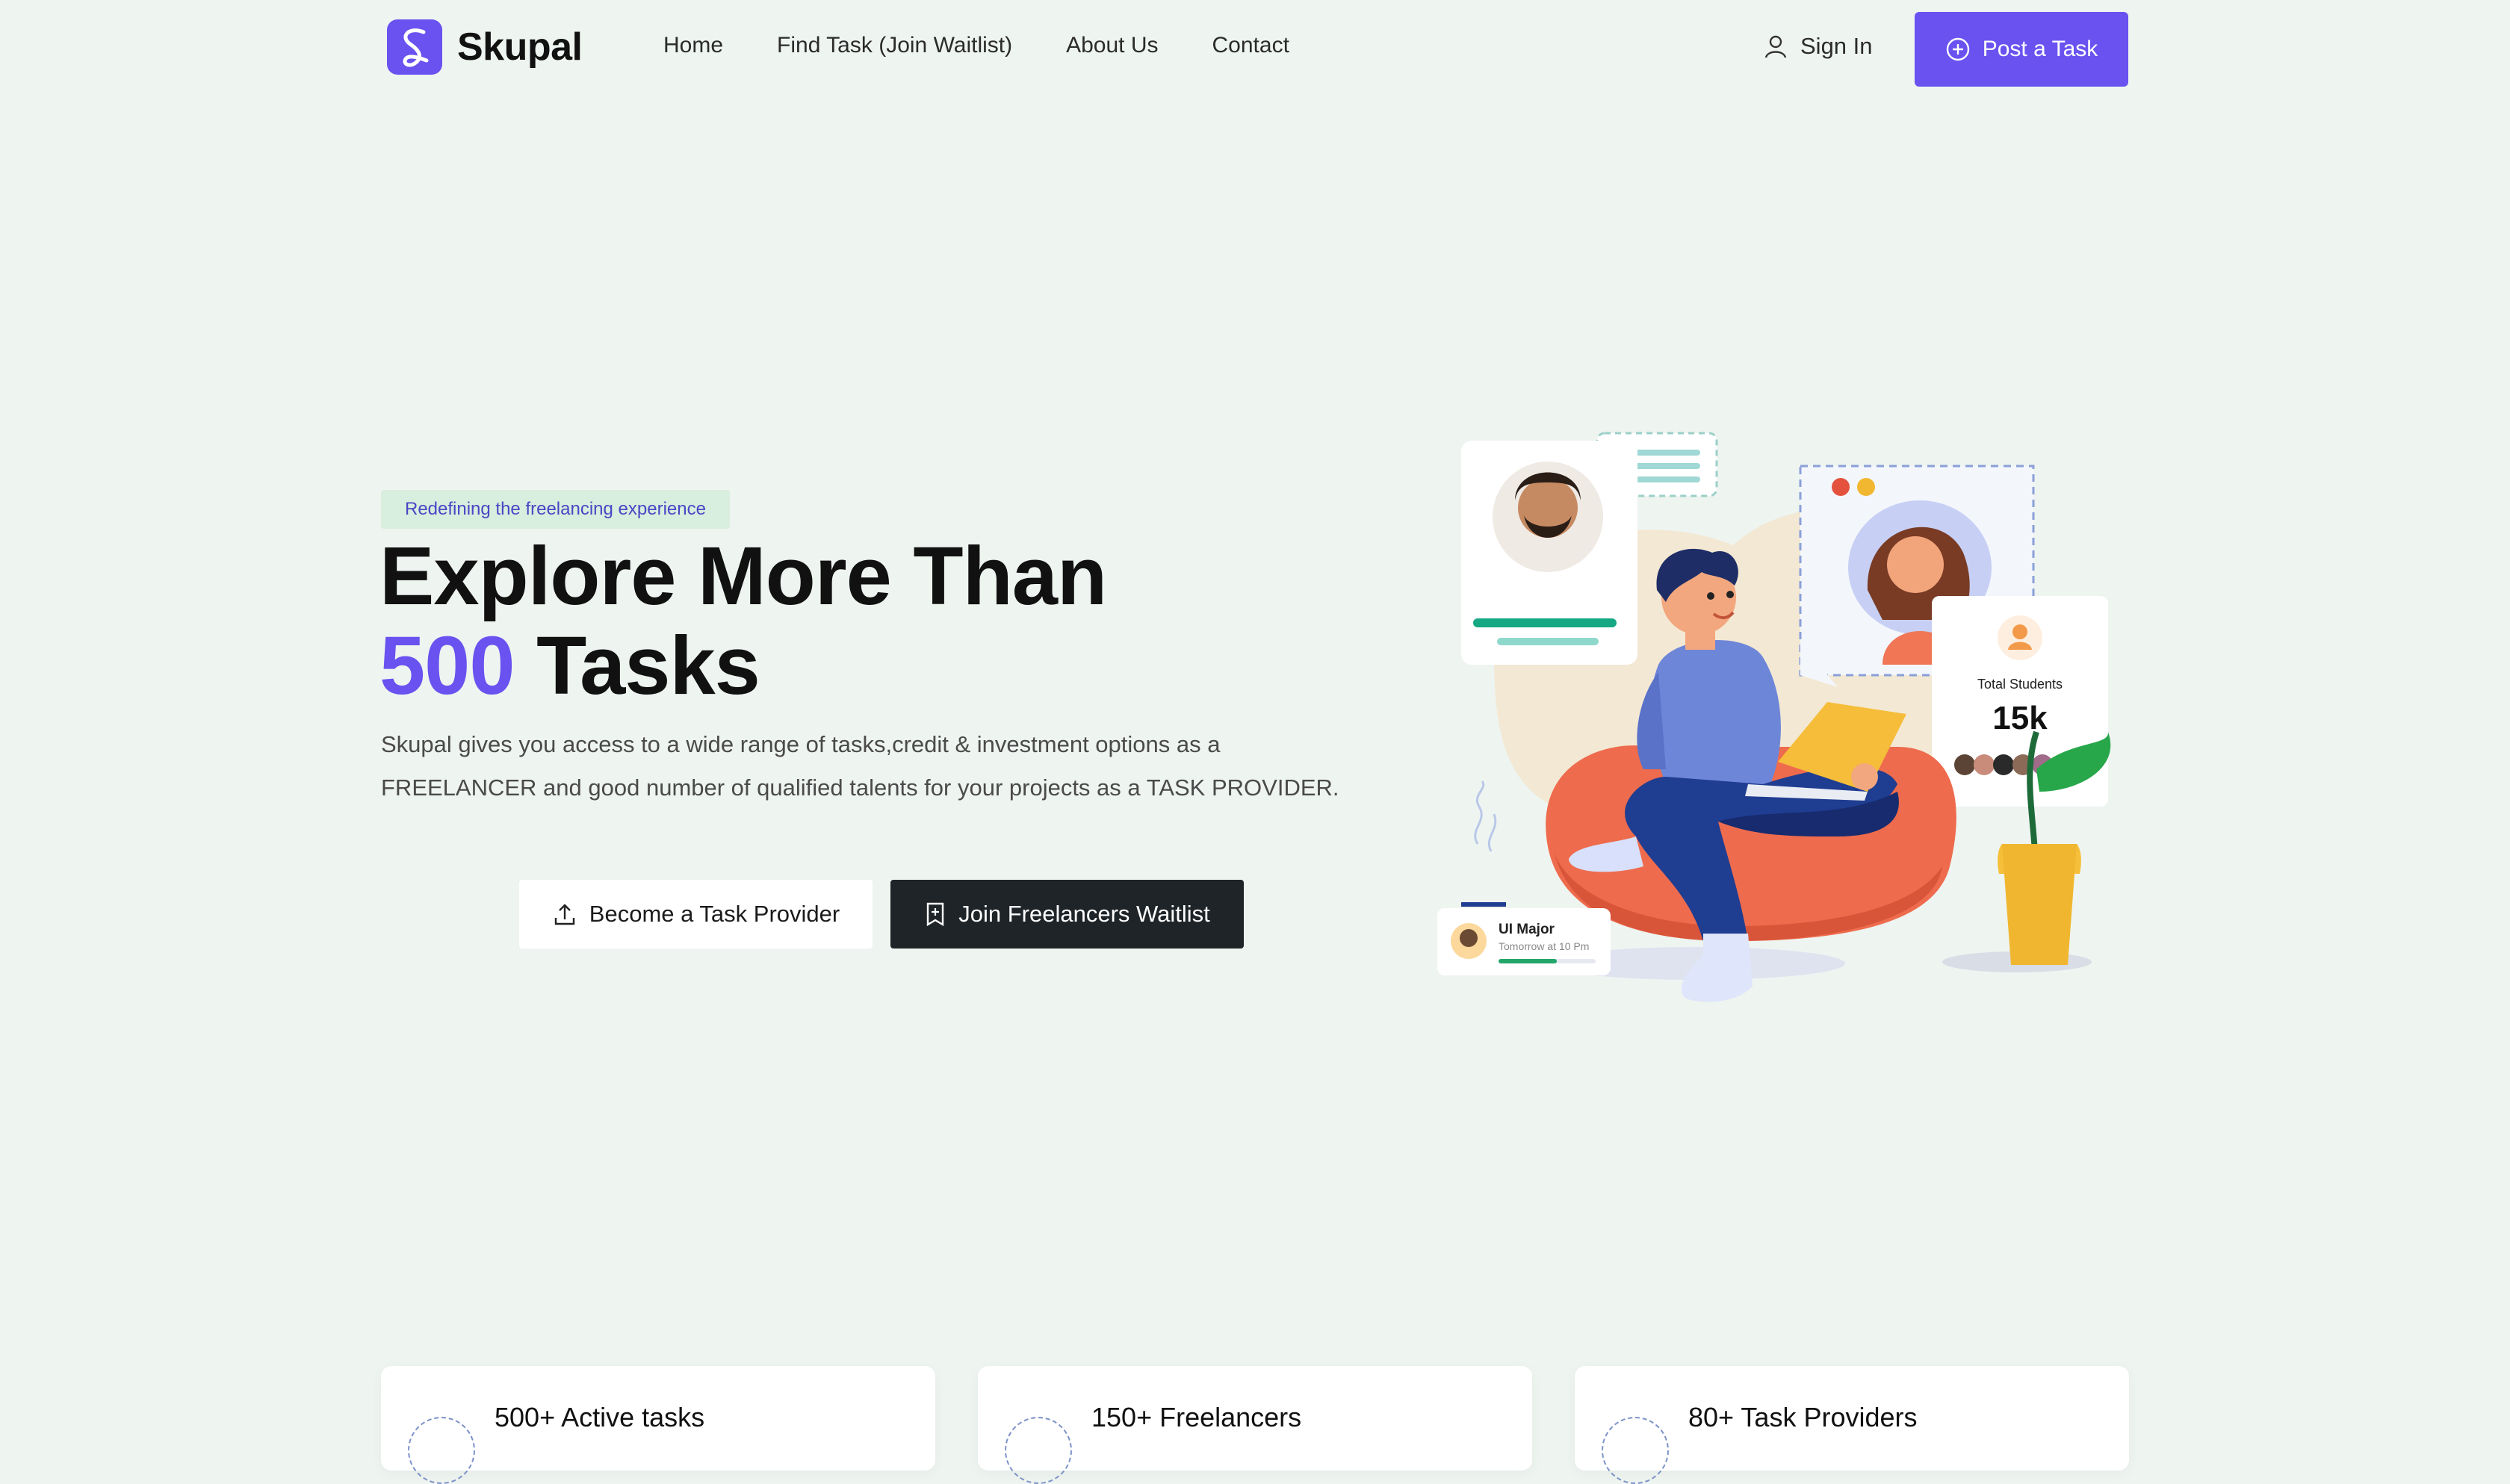  I want to click on sign-in-link: Sign In, so click(1818, 47).